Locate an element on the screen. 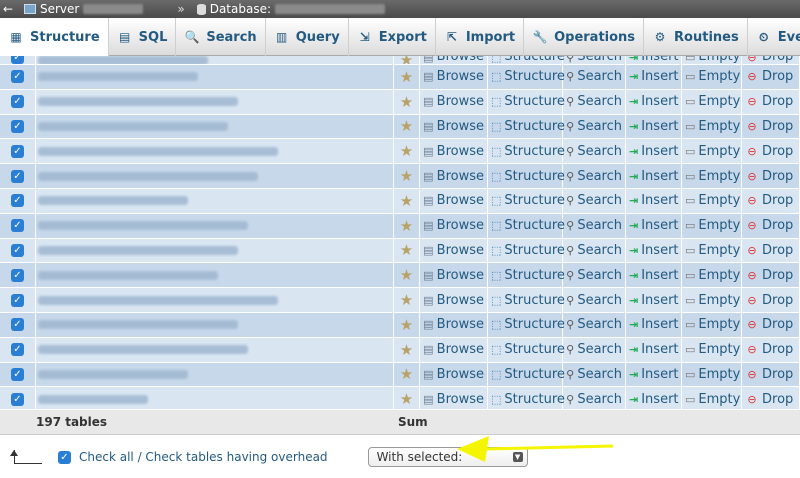 The height and width of the screenshot is (478, 800). tab-sql: ▤ SQL is located at coordinates (143, 37).